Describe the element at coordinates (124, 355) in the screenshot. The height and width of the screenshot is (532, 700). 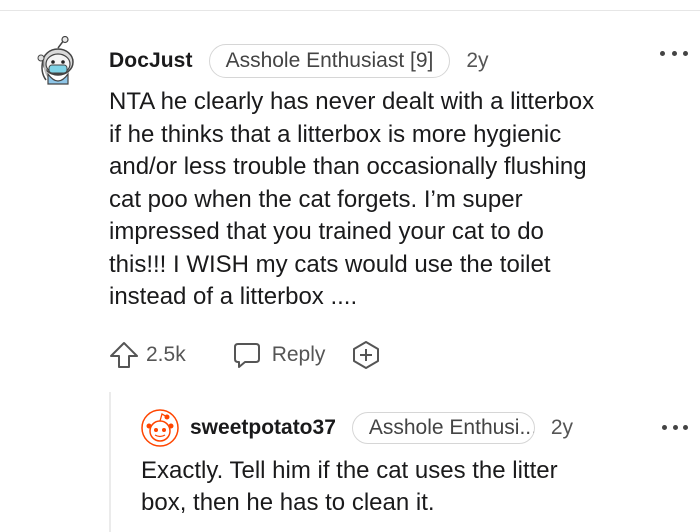
I see `upvote-arrow-icon` at that location.